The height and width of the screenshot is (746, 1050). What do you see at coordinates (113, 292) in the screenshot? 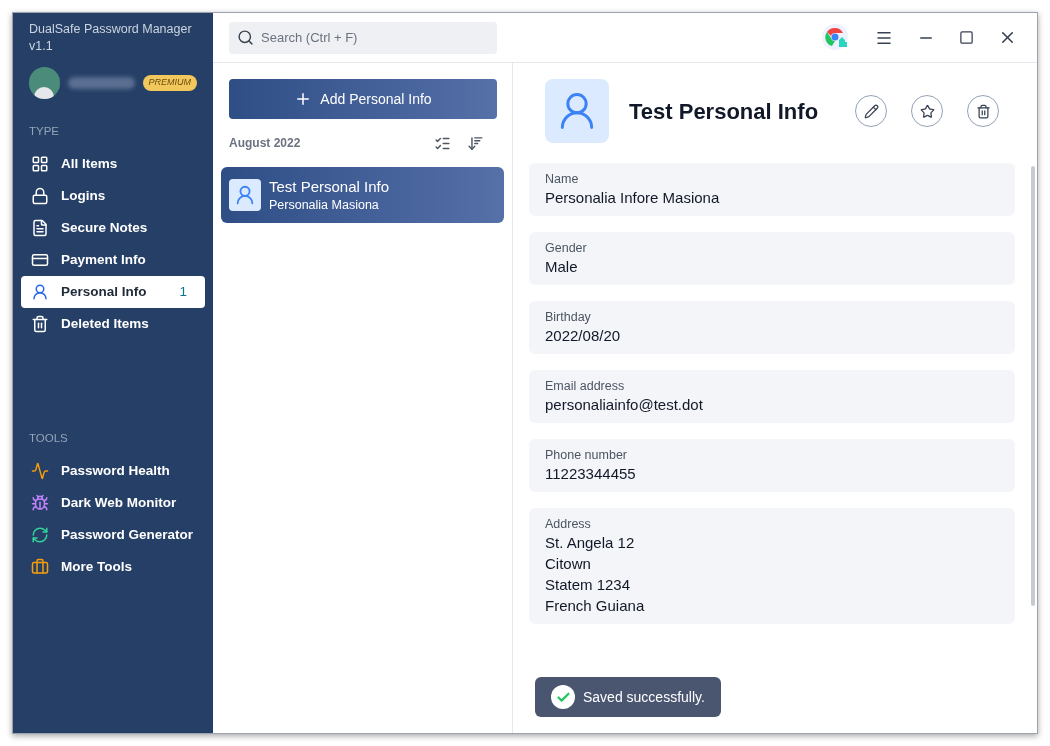
I see `sidebar-item: Personal Info 1` at bounding box center [113, 292].